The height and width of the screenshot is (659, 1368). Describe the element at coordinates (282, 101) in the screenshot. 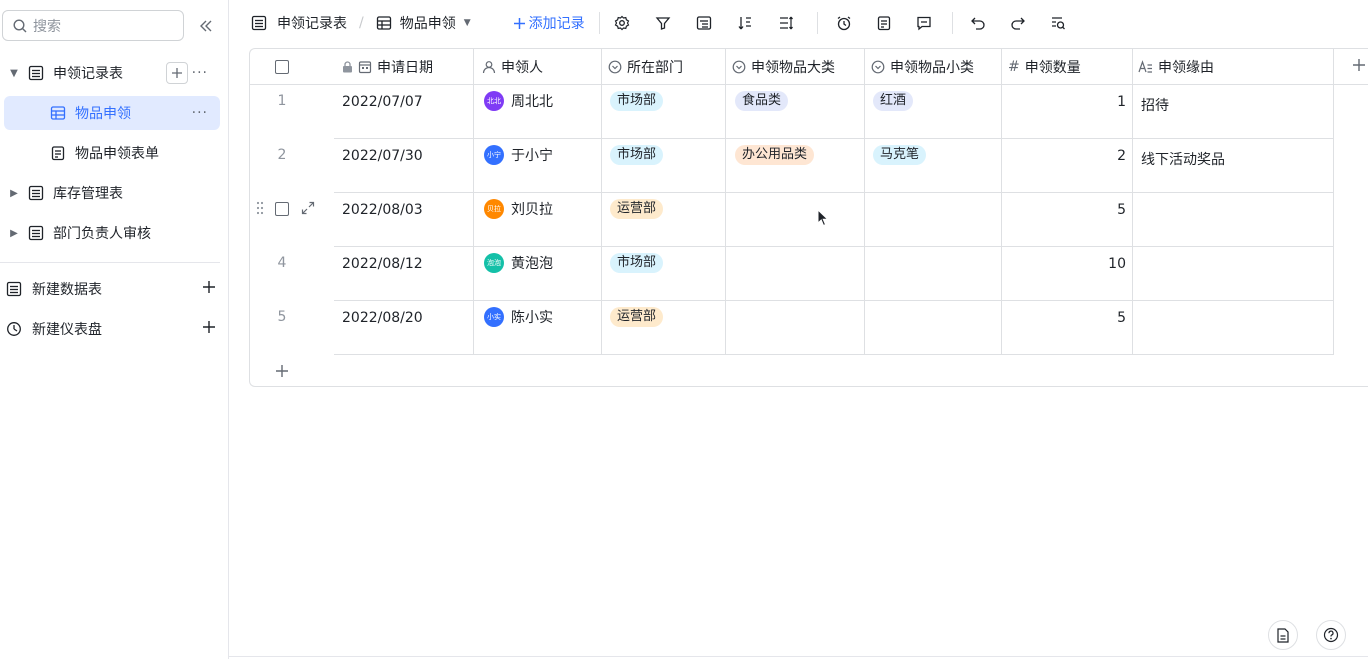

I see `row-number: 1` at that location.